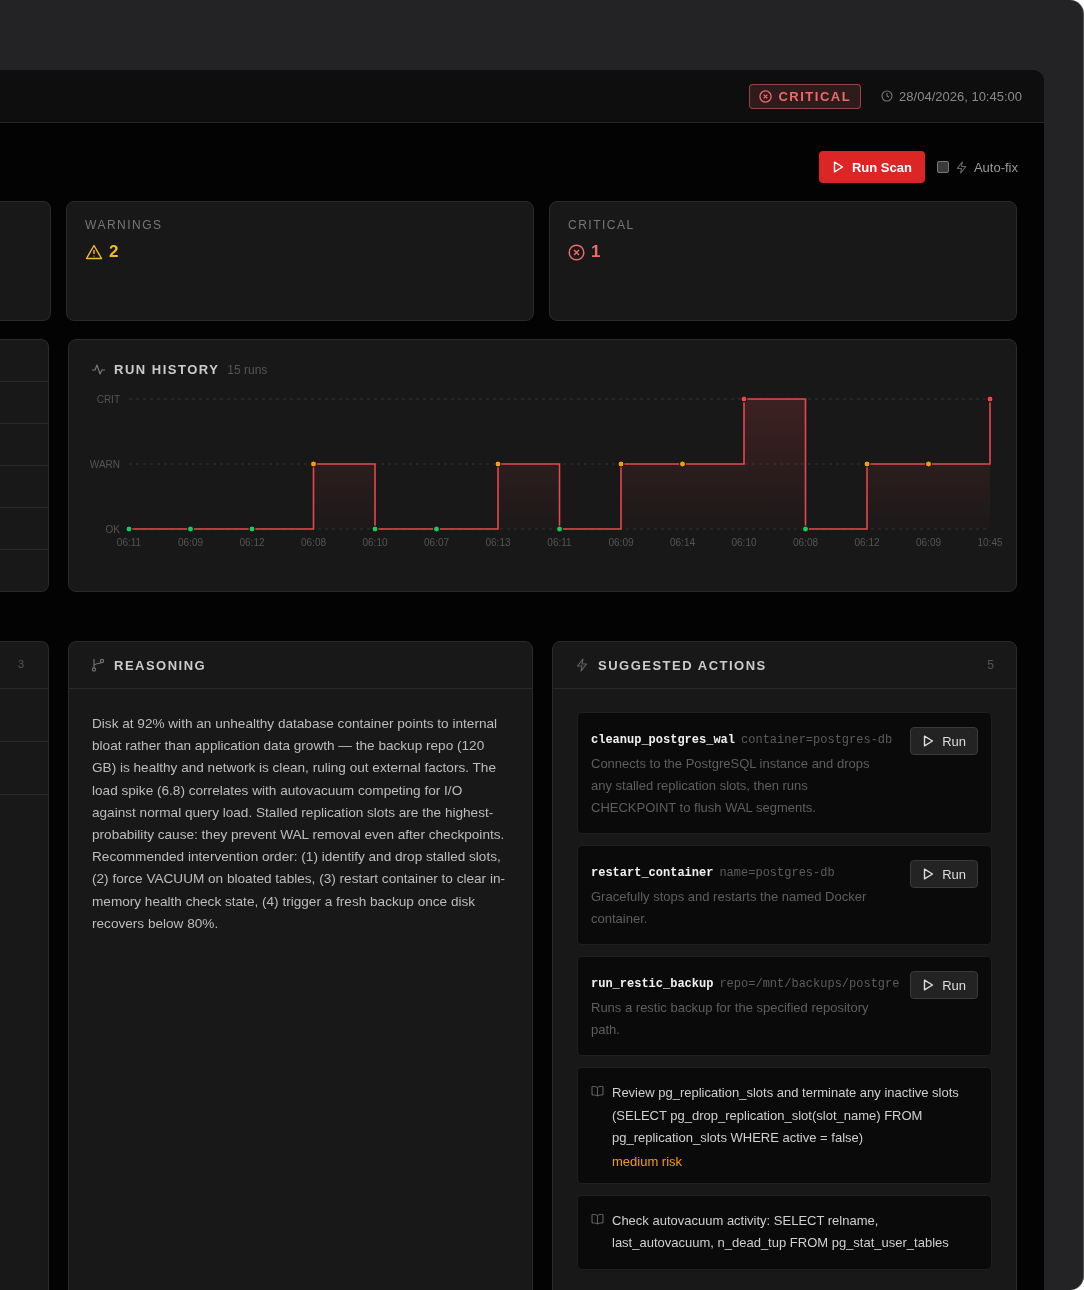 This screenshot has height=1290, width=1084. What do you see at coordinates (299, 824) in the screenshot?
I see `reasoning-text: Disk at 92% with an unhealthy database container points to internal bloat rather than application data growth — the backup repo (120 GB) is healthy and network is clean, ruling out external factors. The load spike (6.8) correlates with autovacuum competing for I/O against normal query load. Stalled replication slots are the highest-probability cause: they prevent WAL removal even after checkpoints. Recommended intervention order: (1) identify and drop stalled slots, (2) force VACUUM on bloated tables, (3) restart container to clear in-memory health check state, (4) trigger a fresh backup once disk recovers below 80%.` at bounding box center [299, 824].